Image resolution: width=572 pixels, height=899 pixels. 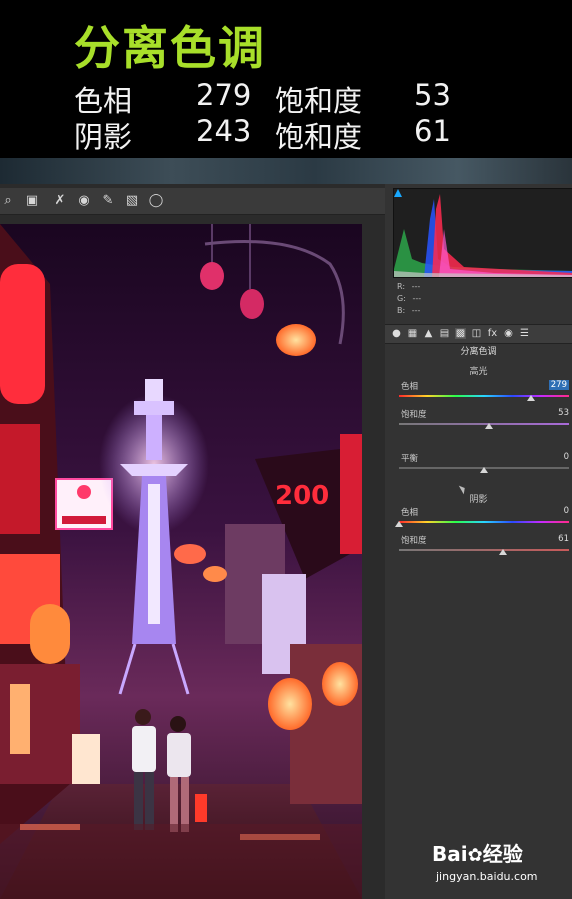 What do you see at coordinates (558, 385) in the screenshot?
I see `slider-value: 279` at bounding box center [558, 385].